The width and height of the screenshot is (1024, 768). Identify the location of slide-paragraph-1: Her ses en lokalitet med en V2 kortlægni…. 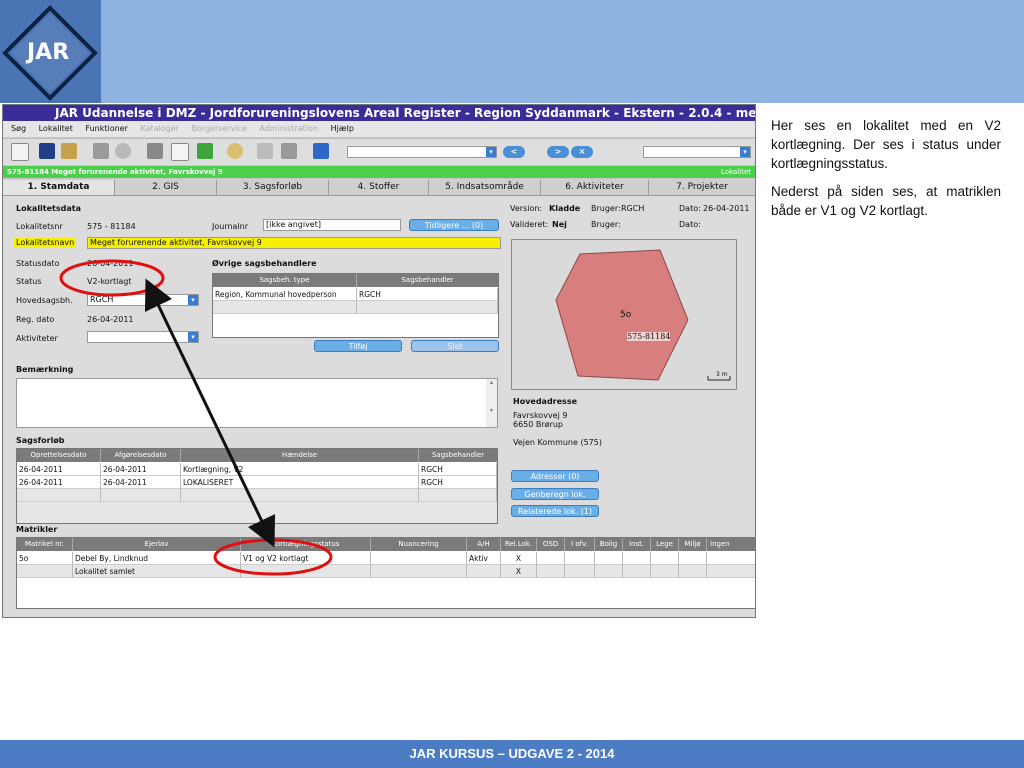
(886, 144).